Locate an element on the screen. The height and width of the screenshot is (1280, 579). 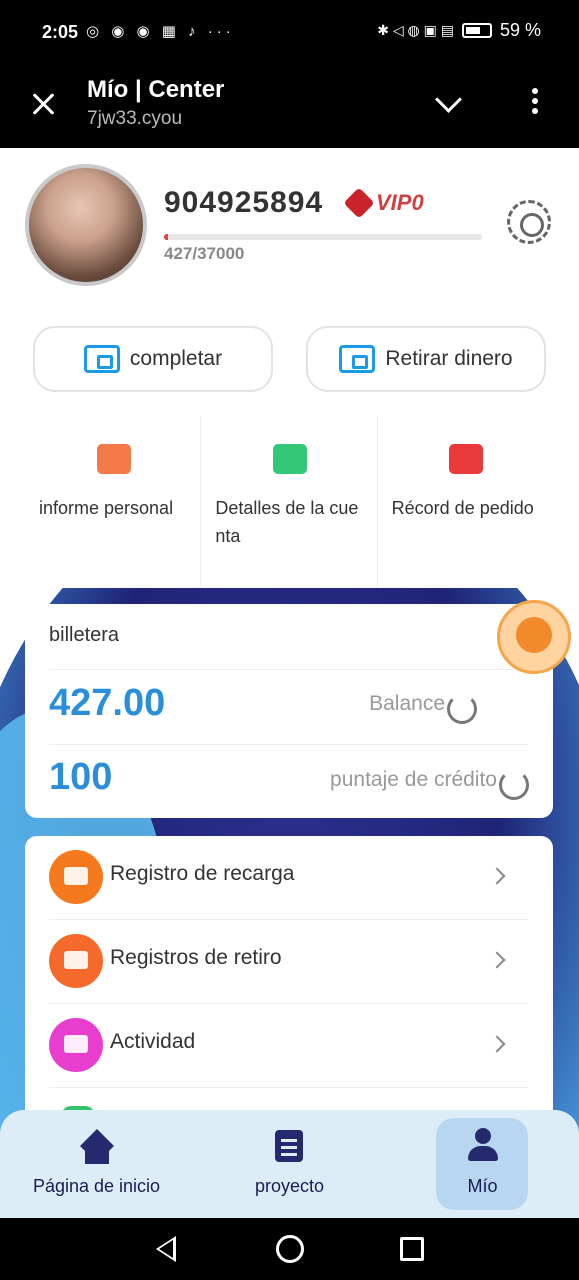
document-icon is located at coordinates (289, 1146).